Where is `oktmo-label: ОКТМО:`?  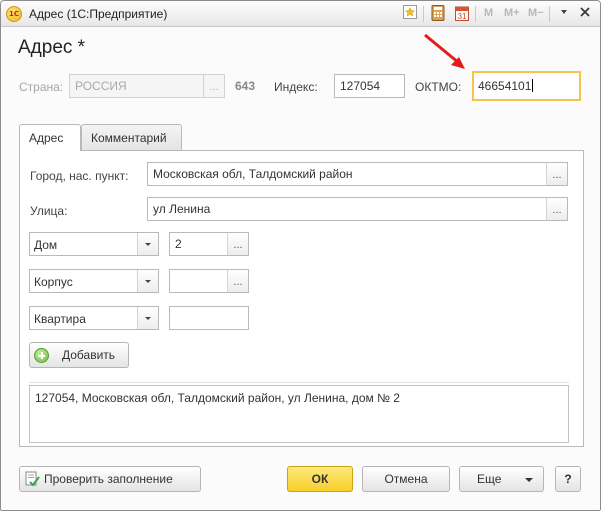 oktmo-label: ОКТМО: is located at coordinates (438, 87).